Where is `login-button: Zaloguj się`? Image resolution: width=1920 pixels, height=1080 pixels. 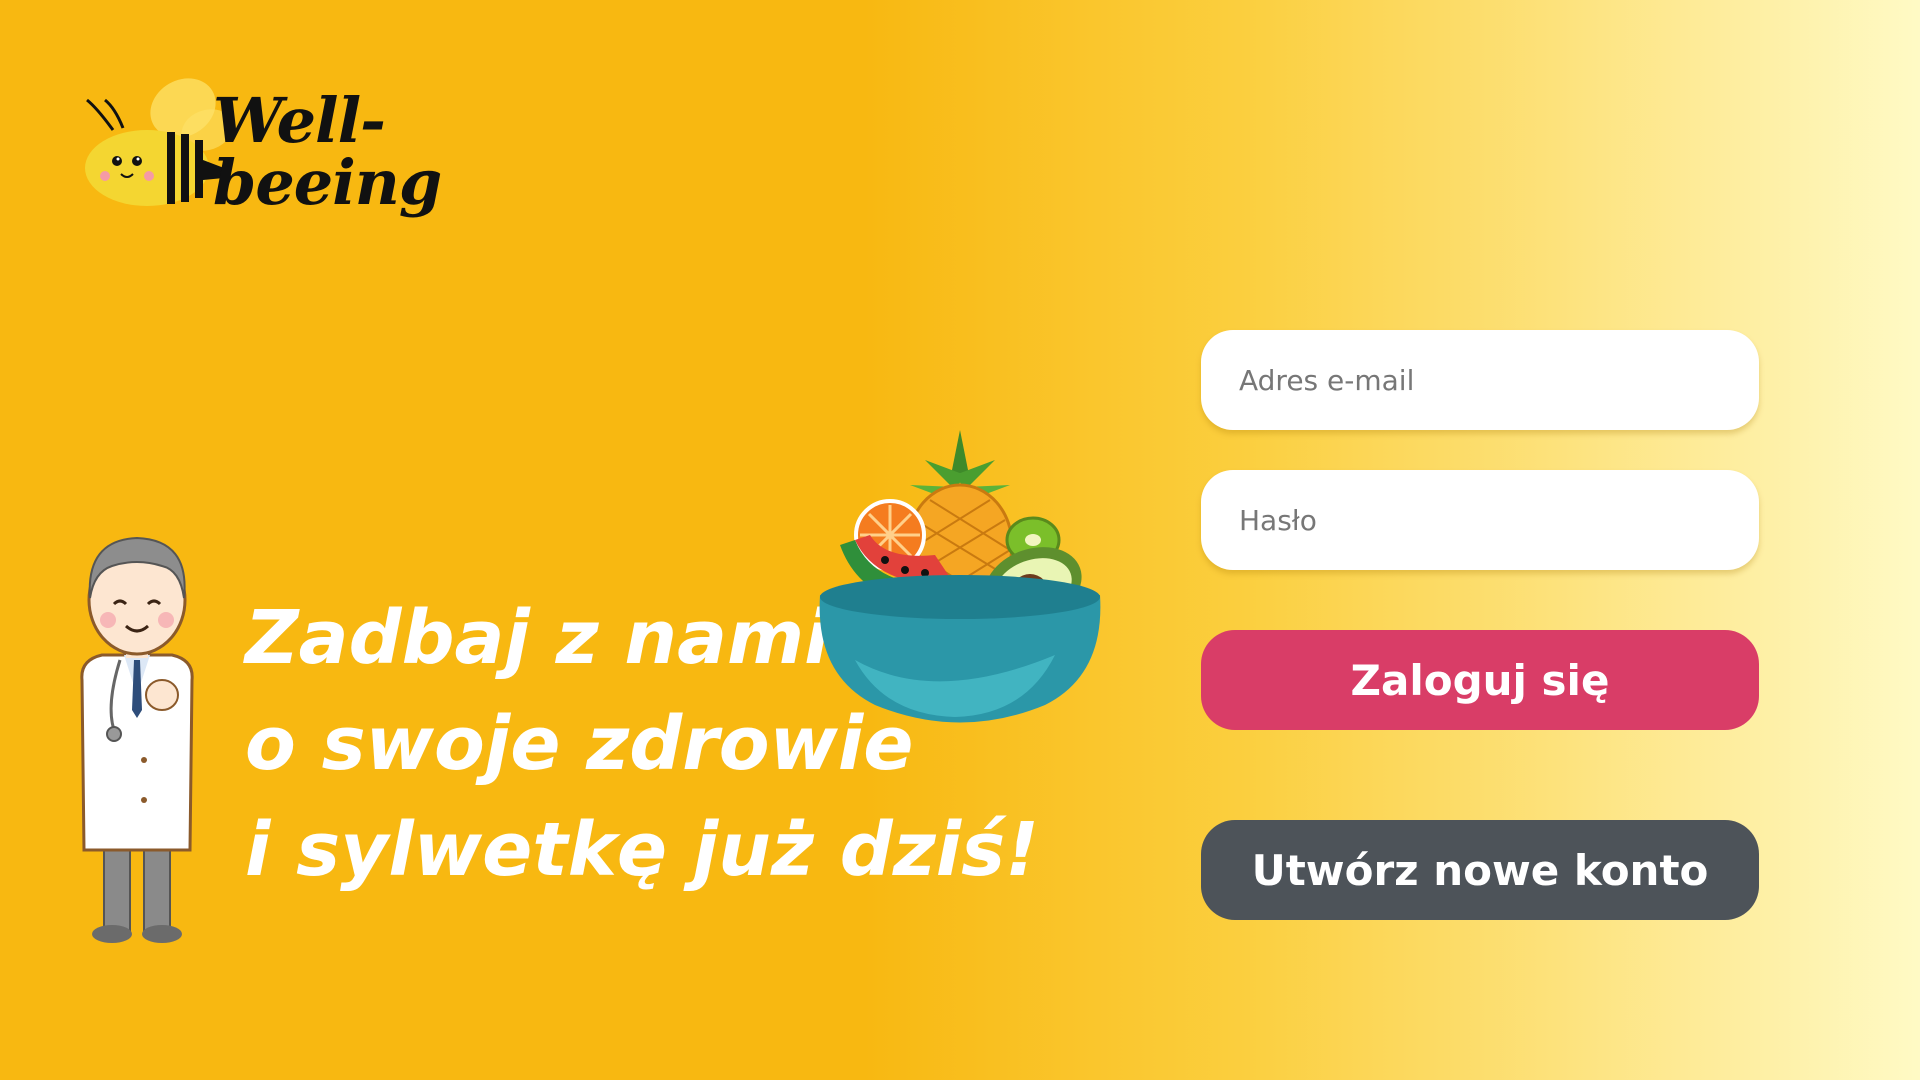 login-button: Zaloguj się is located at coordinates (1480, 680).